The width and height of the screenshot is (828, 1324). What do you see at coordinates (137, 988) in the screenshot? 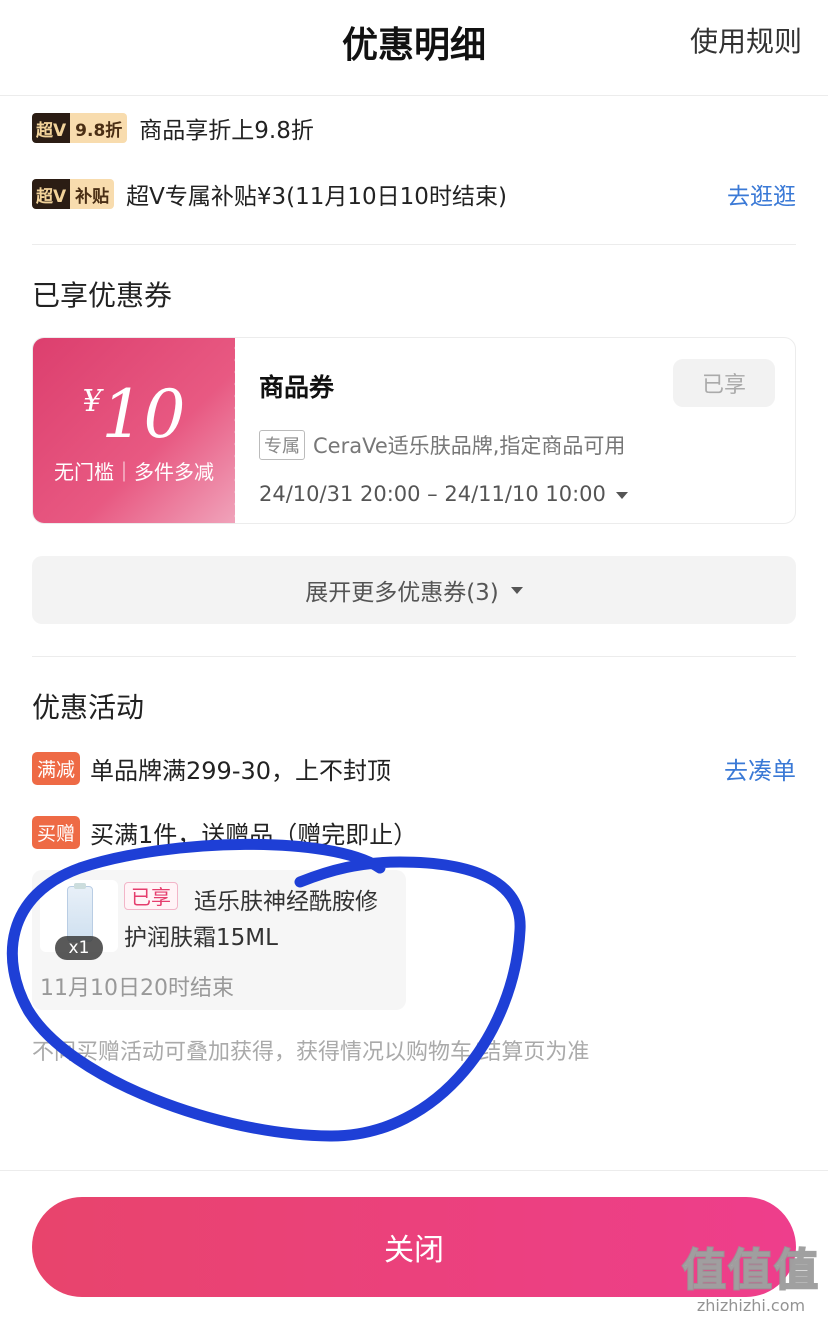
I see `gift-end-time: 11月10日20时结束` at bounding box center [137, 988].